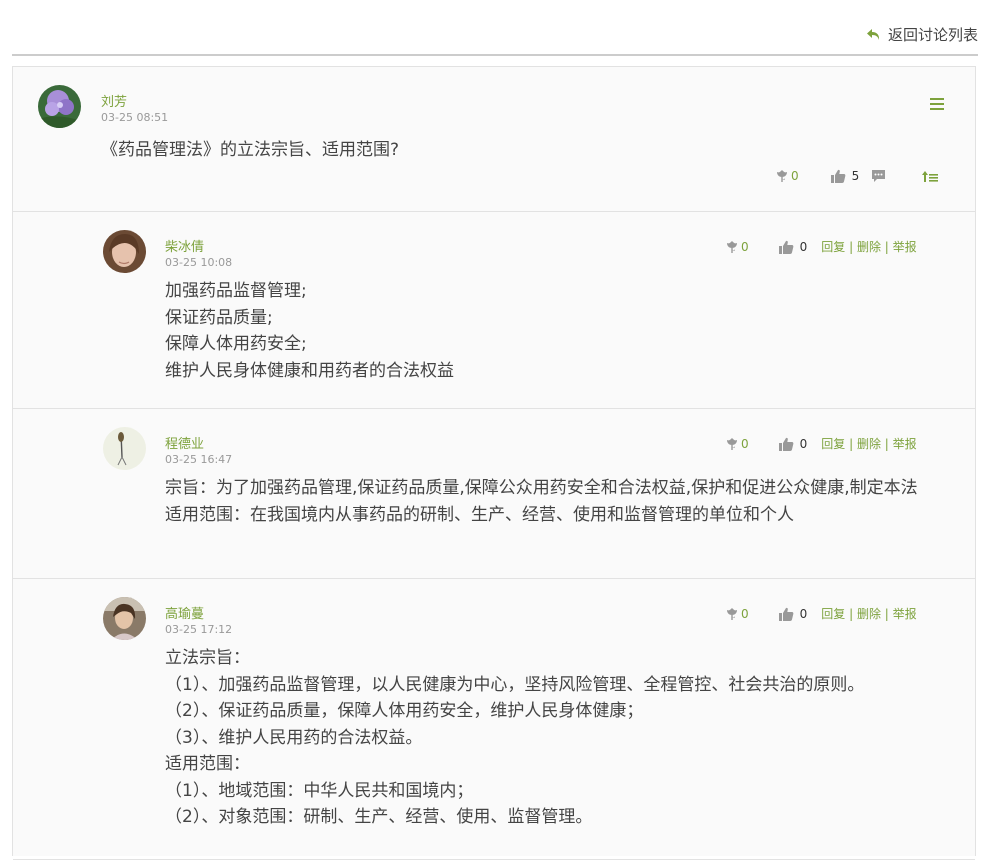  I want to click on content-line: （3）、维护人民用药的合法权益。, so click(294, 737).